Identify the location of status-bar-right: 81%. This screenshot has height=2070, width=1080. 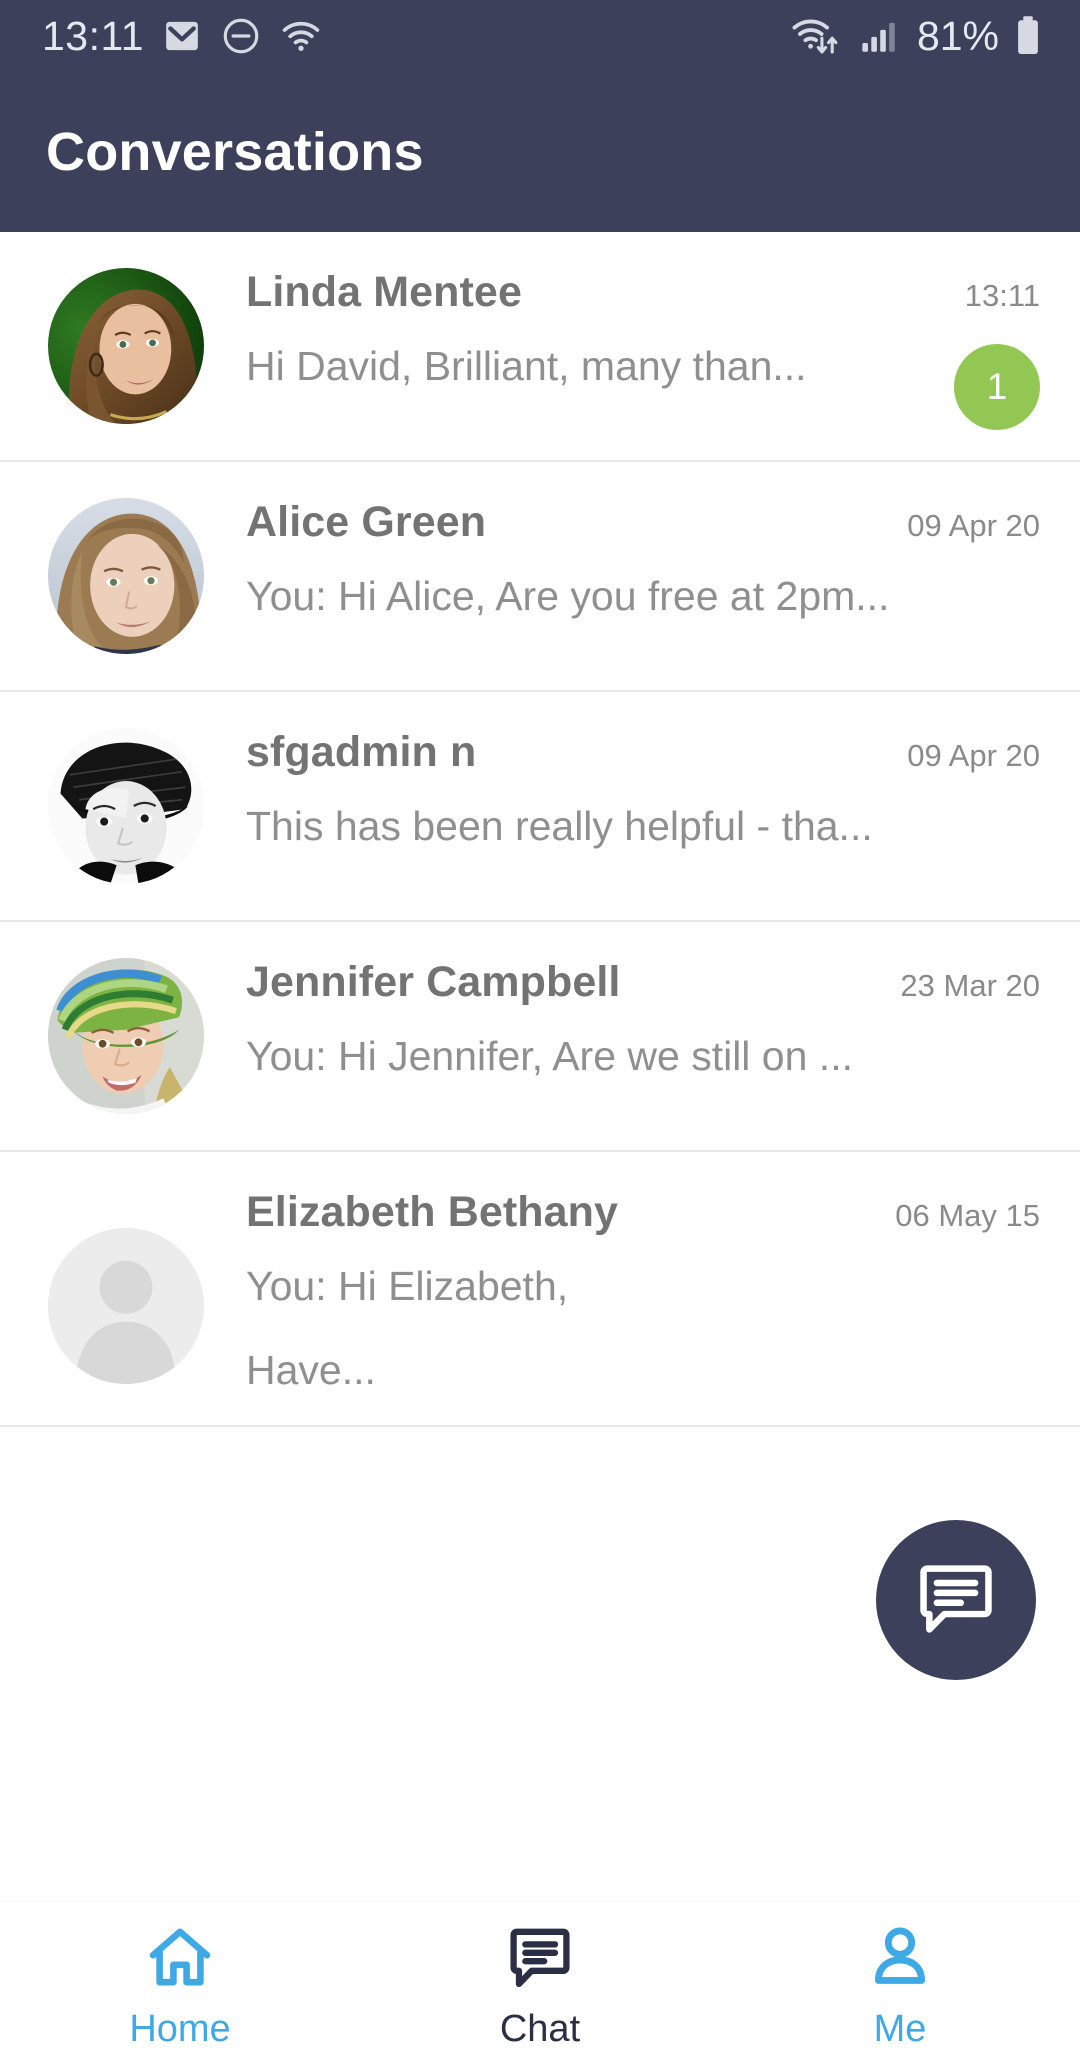
(918, 36).